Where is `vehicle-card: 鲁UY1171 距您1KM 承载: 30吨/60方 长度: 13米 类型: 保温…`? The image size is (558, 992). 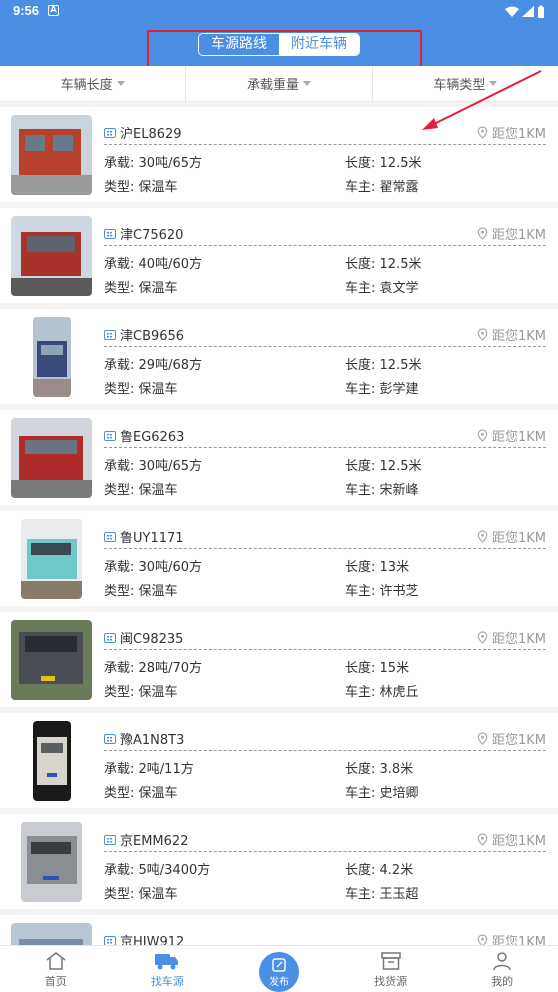
vehicle-card: 鲁UY1171 距您1KM 承载: 30吨/60方 长度: 13米 类型: 保温… is located at coordinates (279, 558).